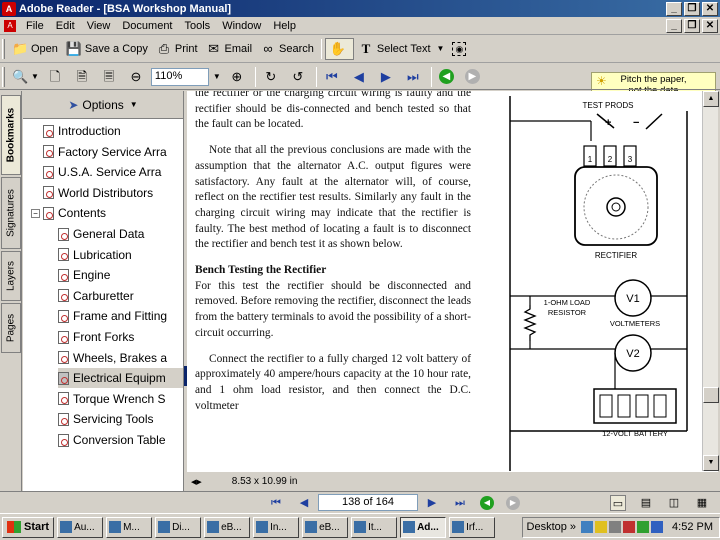 The width and height of the screenshot is (720, 540). Describe the element at coordinates (196, 482) in the screenshot. I see `scroll-left-arrow: ◀▶` at that location.